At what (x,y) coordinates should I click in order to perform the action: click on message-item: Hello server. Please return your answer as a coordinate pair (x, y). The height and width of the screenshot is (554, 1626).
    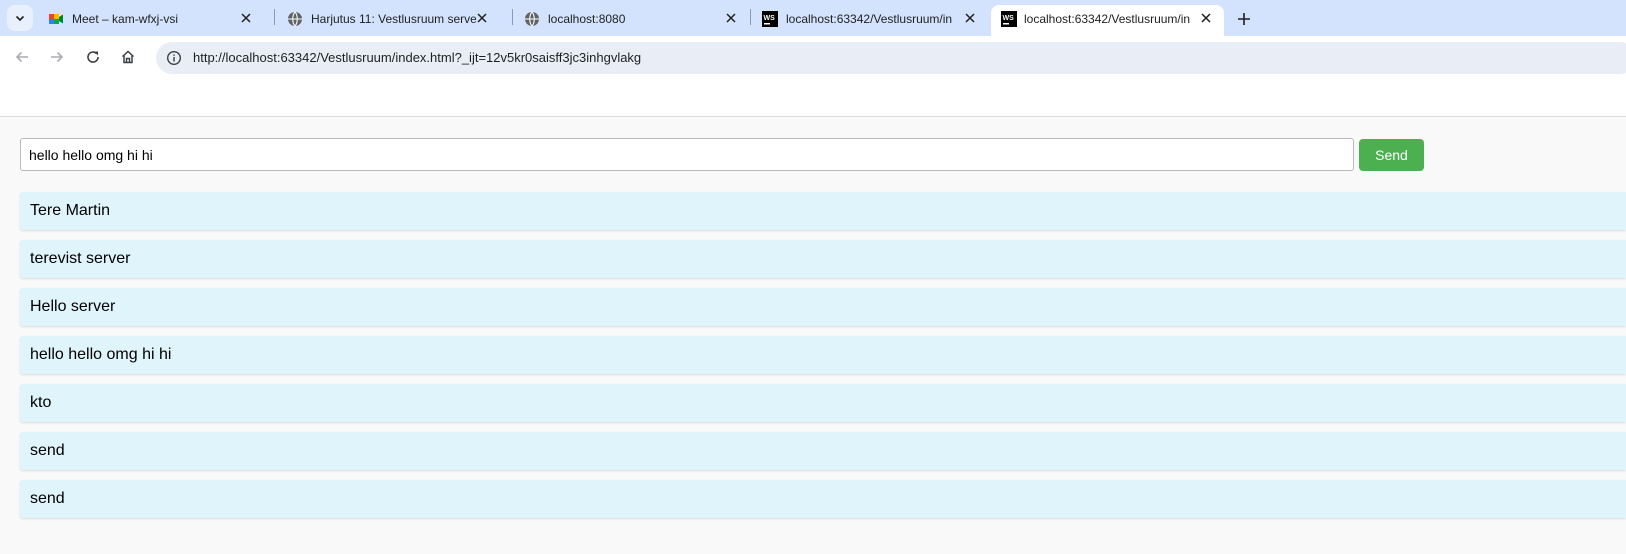
    Looking at the image, I should click on (823, 307).